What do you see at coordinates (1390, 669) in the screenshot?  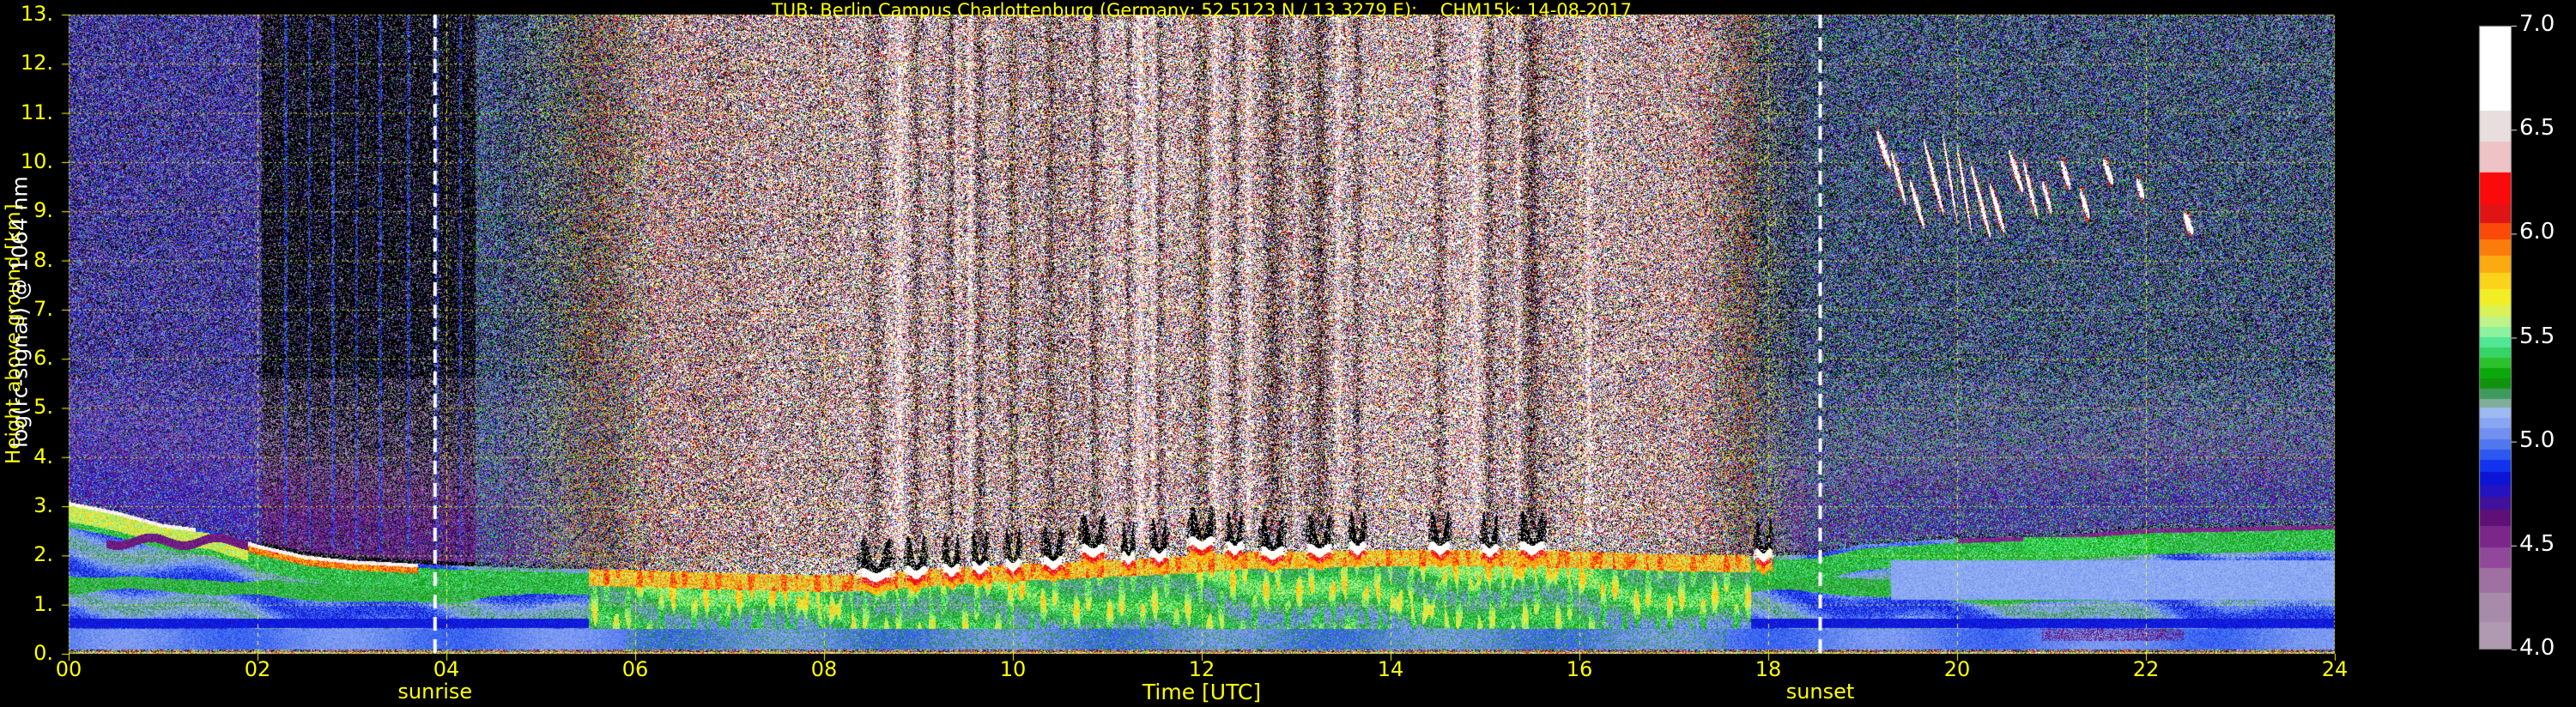 I see `x-tick-label: 14` at bounding box center [1390, 669].